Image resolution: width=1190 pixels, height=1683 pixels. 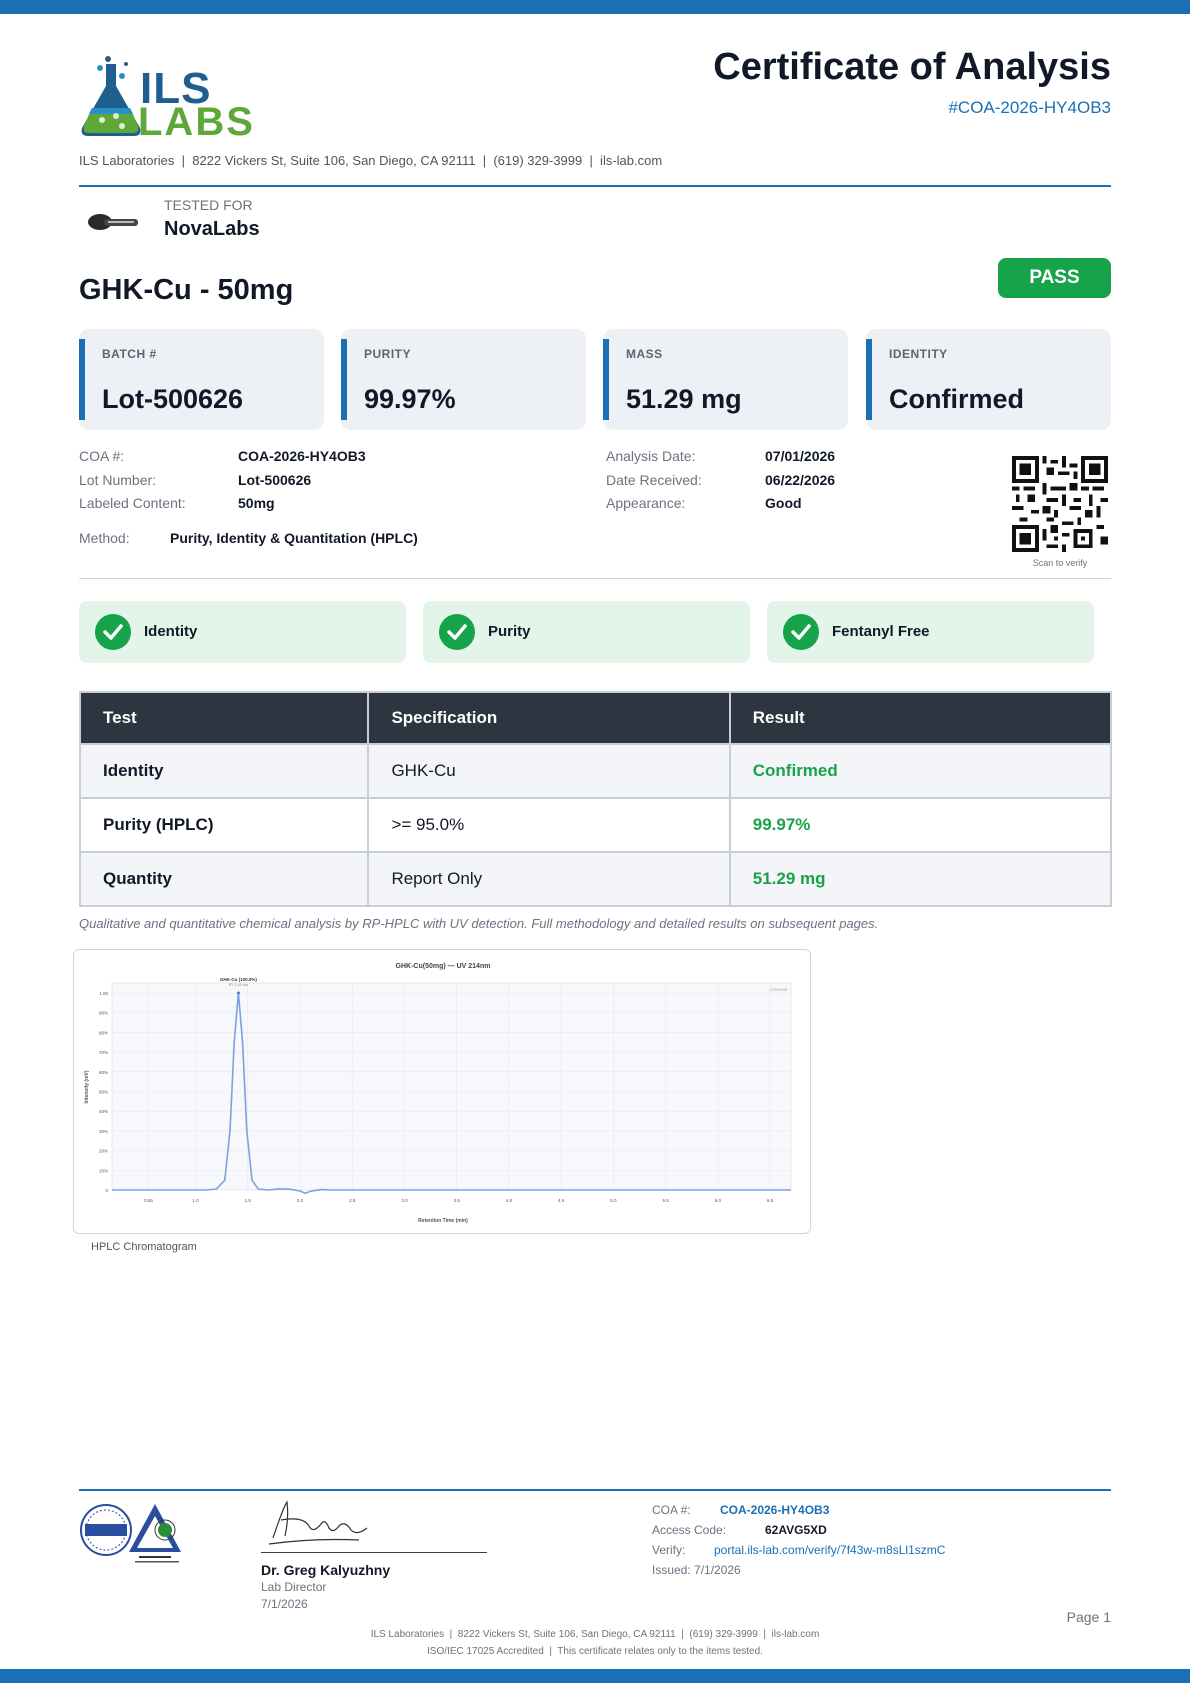 I want to click on x-tick-label: 2.5, so click(x=352, y=1200).